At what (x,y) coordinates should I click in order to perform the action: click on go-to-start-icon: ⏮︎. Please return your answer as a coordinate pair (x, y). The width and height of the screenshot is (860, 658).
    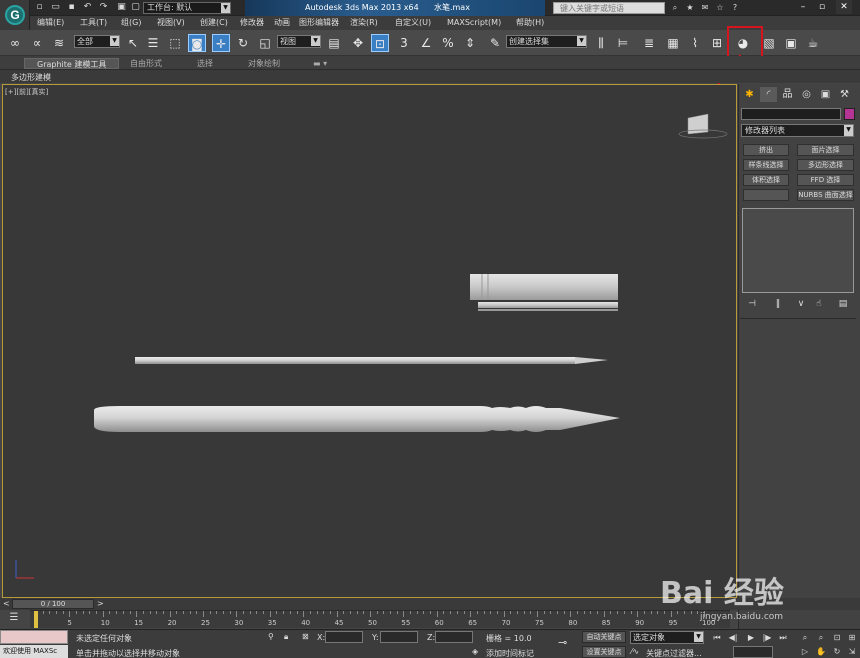
    Looking at the image, I should click on (717, 638).